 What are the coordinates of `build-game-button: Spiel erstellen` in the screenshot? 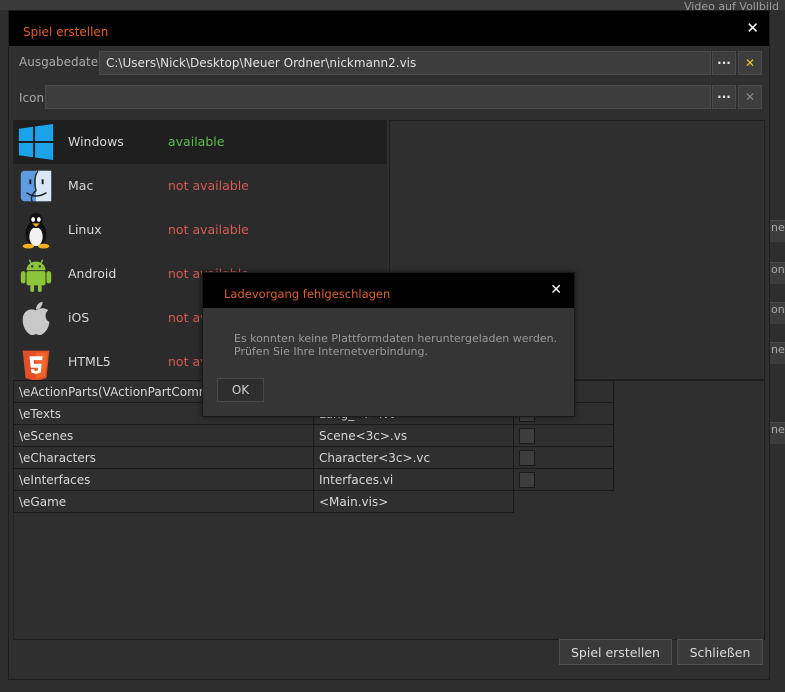 It's located at (615, 652).